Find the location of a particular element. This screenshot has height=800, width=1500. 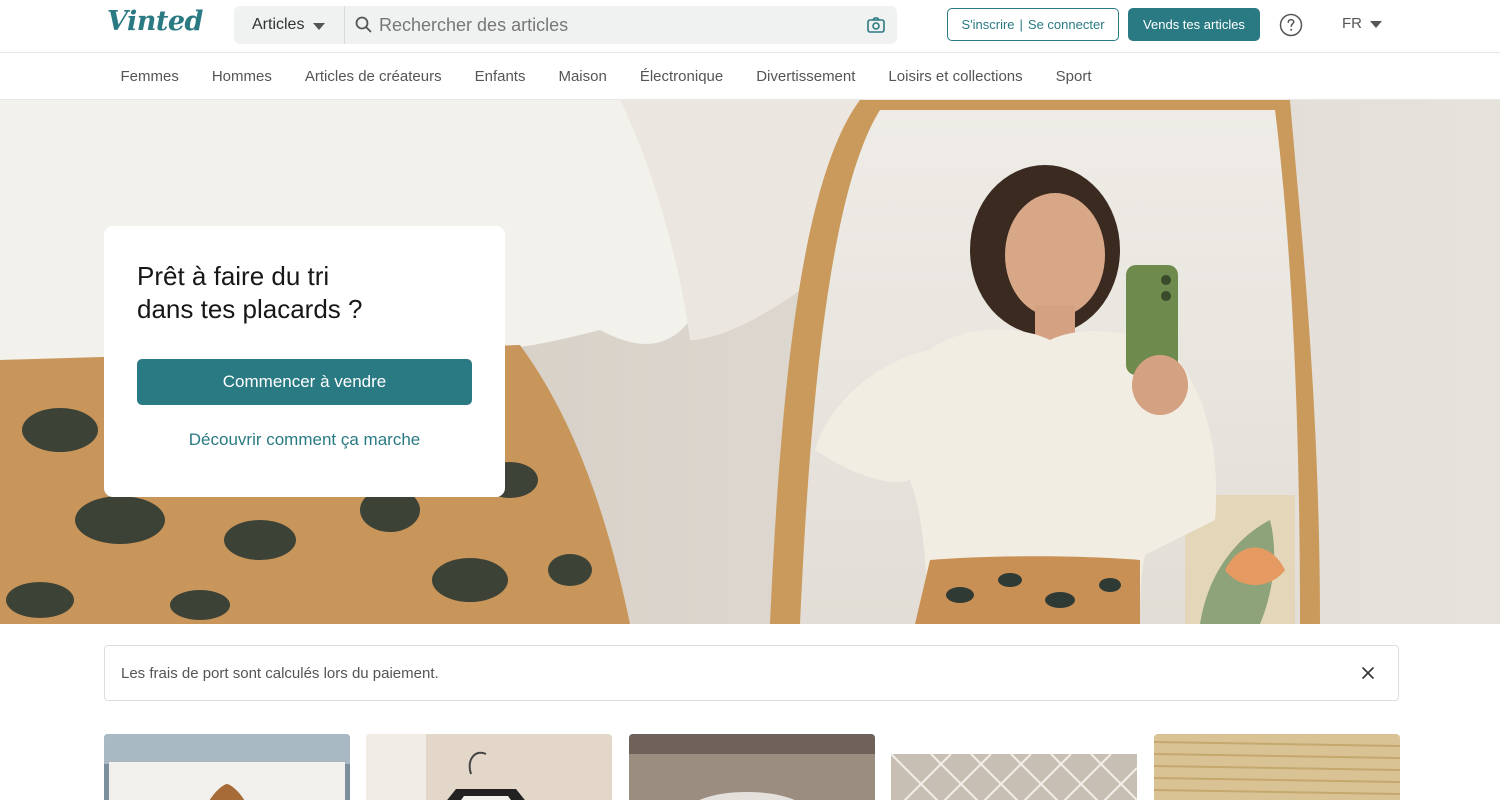

search-category-dropdown: Articles is located at coordinates (289, 25).